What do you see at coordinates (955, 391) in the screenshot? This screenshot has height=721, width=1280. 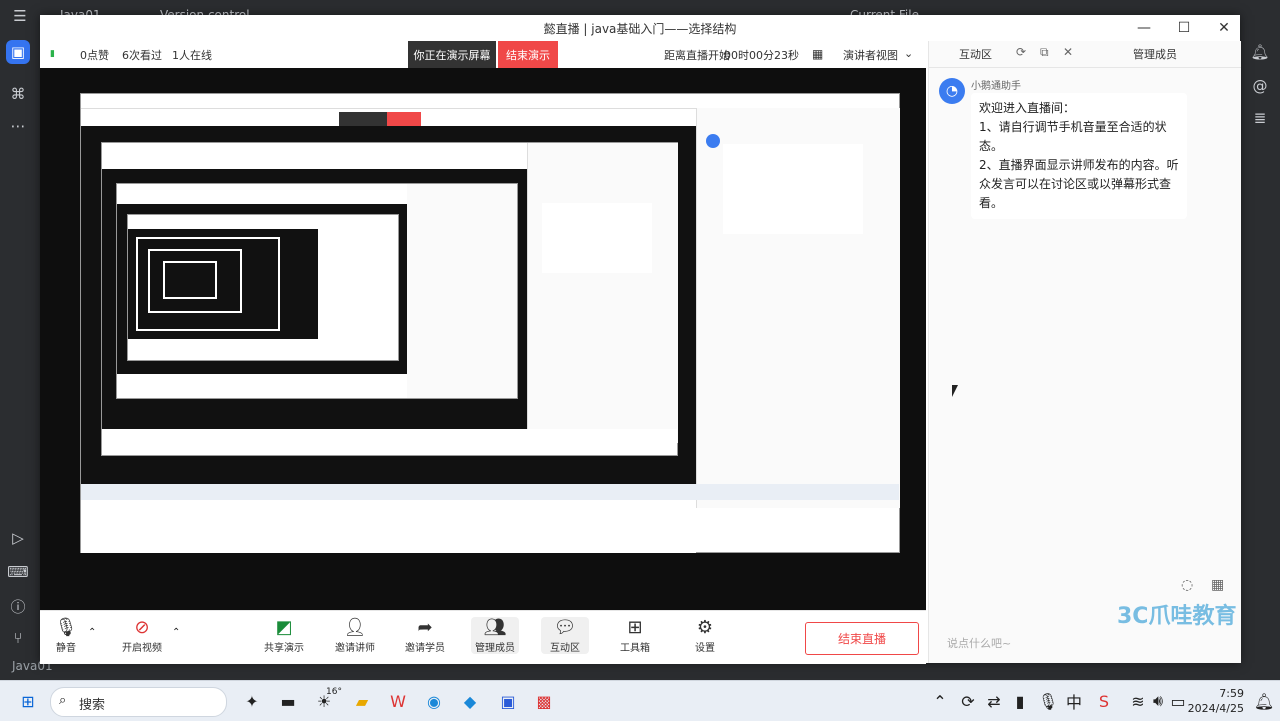 I see `mouse-cursor` at bounding box center [955, 391].